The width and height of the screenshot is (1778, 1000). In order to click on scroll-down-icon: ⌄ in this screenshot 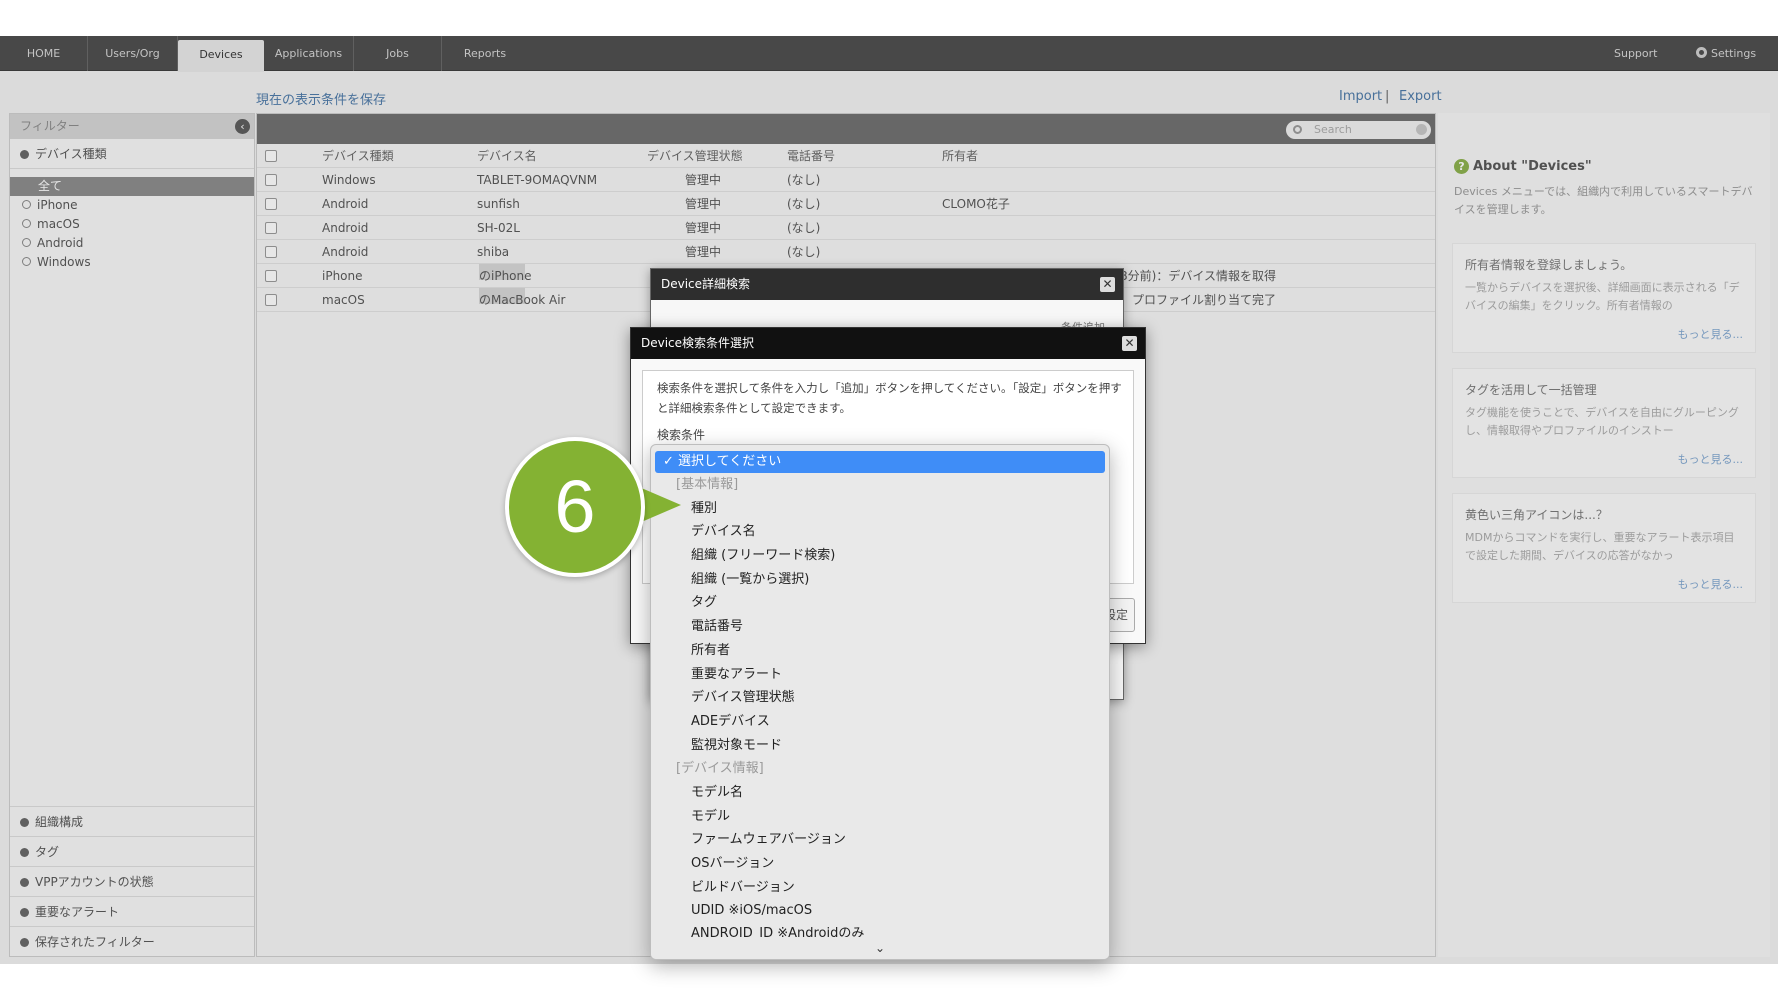, I will do `click(880, 948)`.